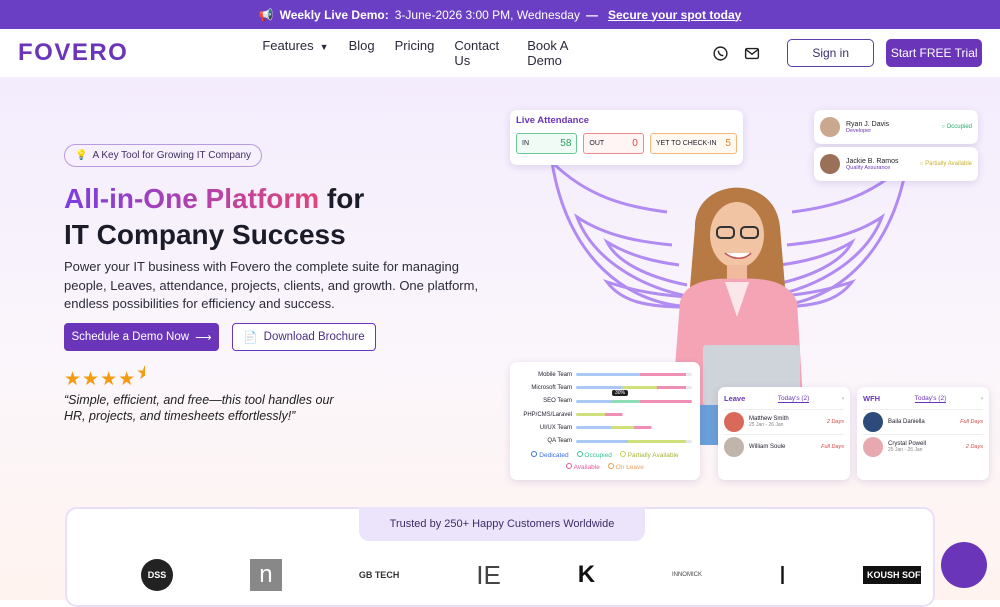  What do you see at coordinates (872, 398) in the screenshot?
I see `wfh-title: WFH` at bounding box center [872, 398].